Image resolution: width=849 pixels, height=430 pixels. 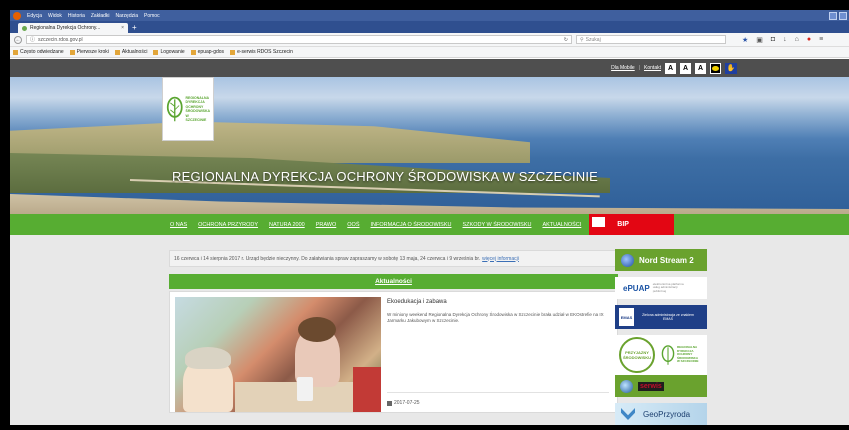 What do you see at coordinates (652, 68) in the screenshot?
I see `contact-link: Kontakt` at bounding box center [652, 68].